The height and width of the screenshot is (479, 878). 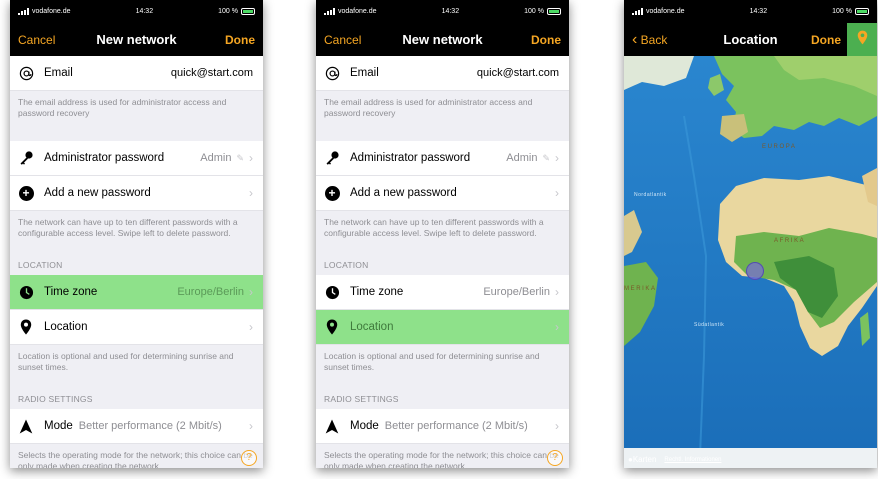 What do you see at coordinates (546, 157) in the screenshot?
I see `pencil-icon: ✎` at bounding box center [546, 157].